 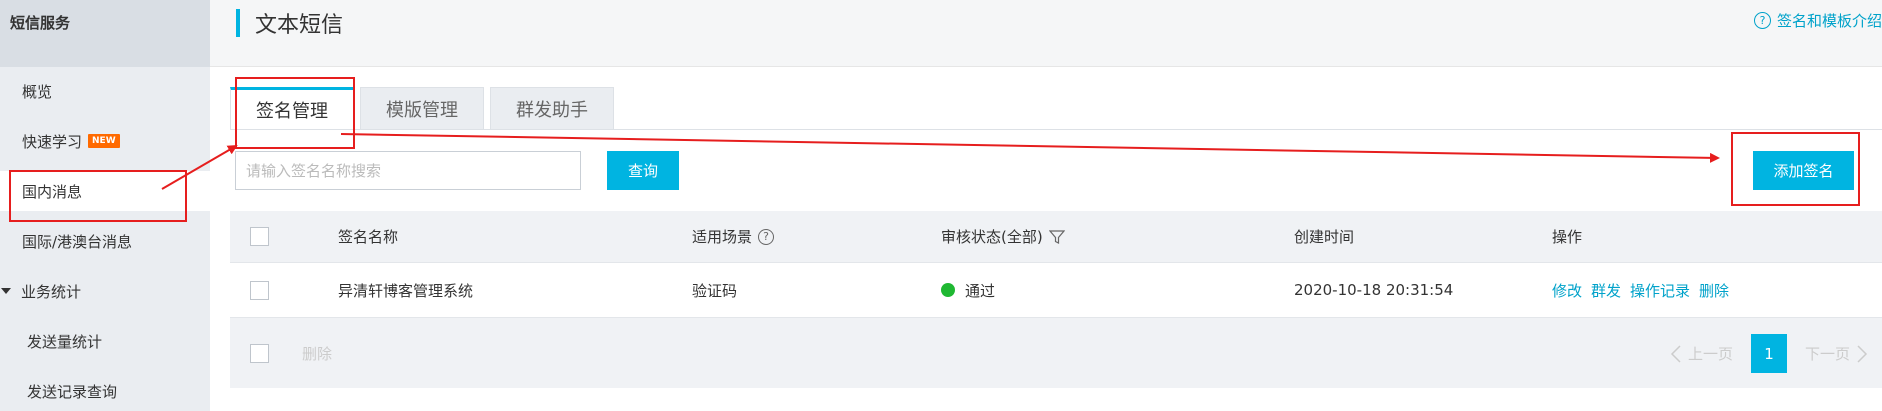 I want to click on bulk-send-link: 群发, so click(x=1606, y=290).